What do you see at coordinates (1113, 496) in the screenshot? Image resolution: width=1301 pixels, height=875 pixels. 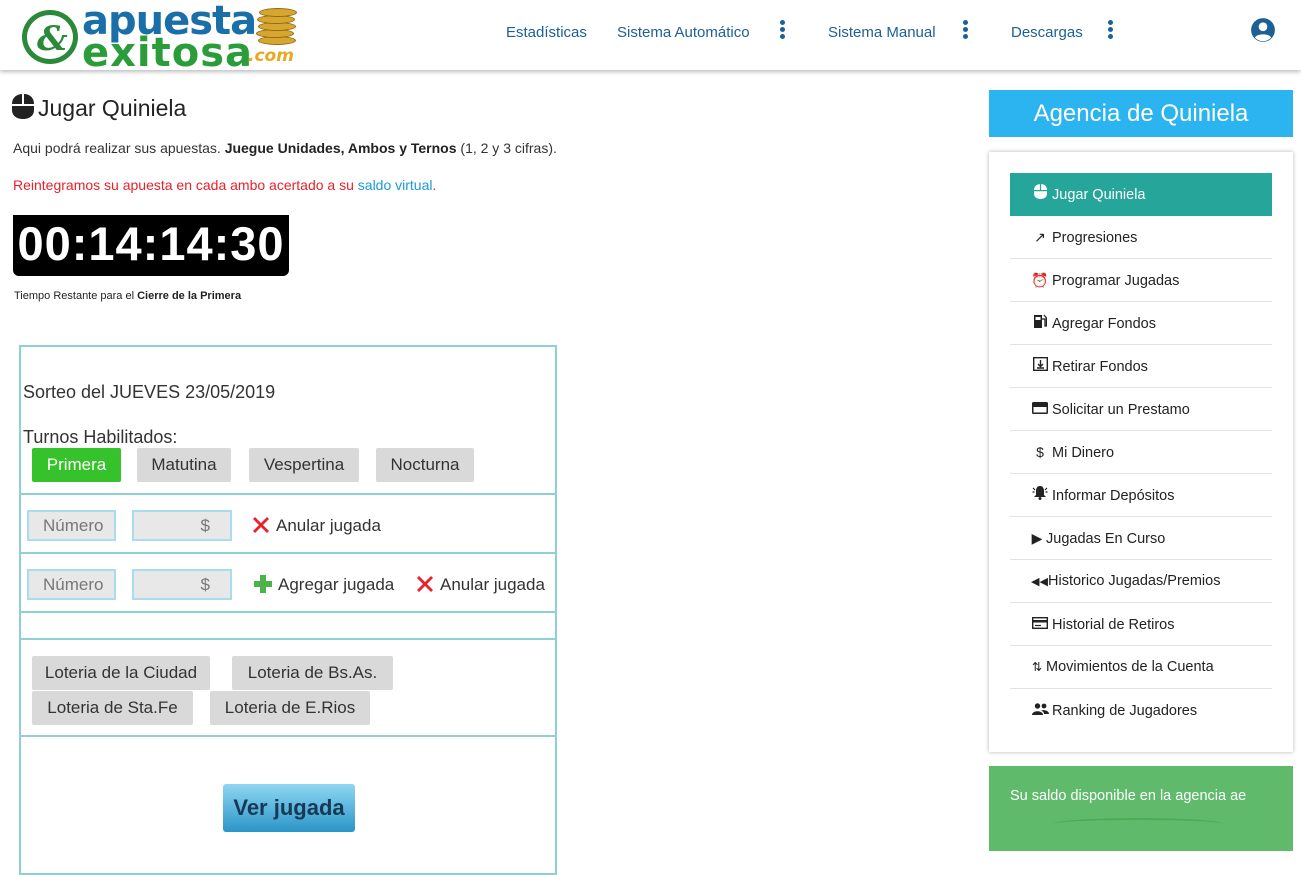 I see `menu-item-label: Informar Depósitos` at bounding box center [1113, 496].